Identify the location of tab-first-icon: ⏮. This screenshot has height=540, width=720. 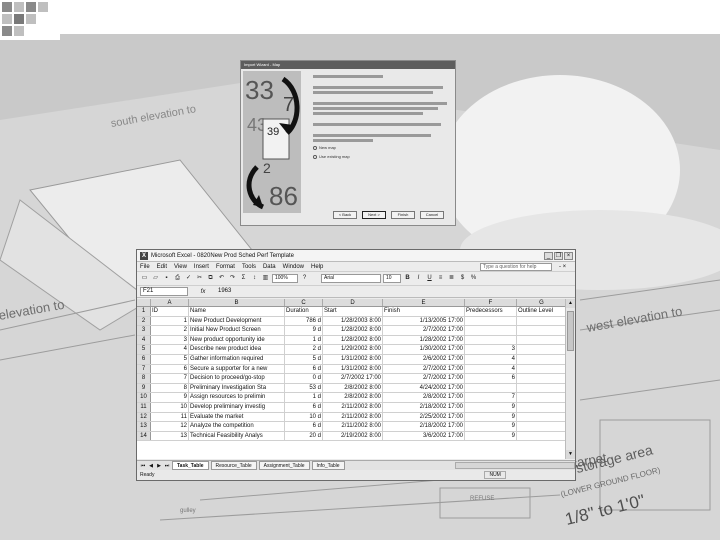
(143, 466).